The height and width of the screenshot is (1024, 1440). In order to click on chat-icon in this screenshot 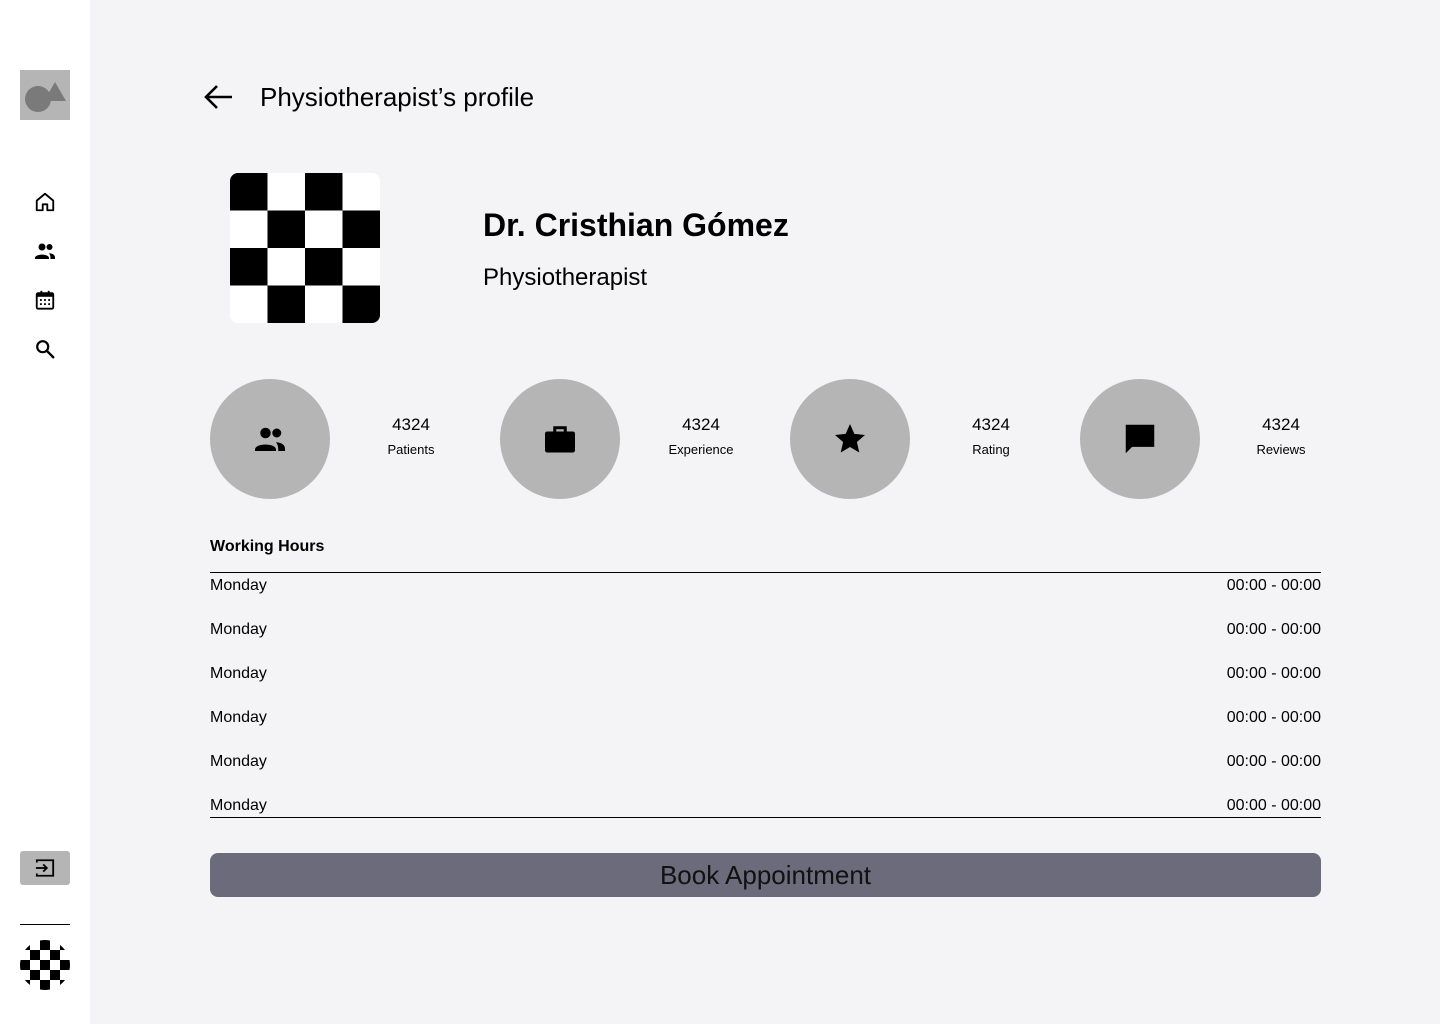, I will do `click(1140, 439)`.